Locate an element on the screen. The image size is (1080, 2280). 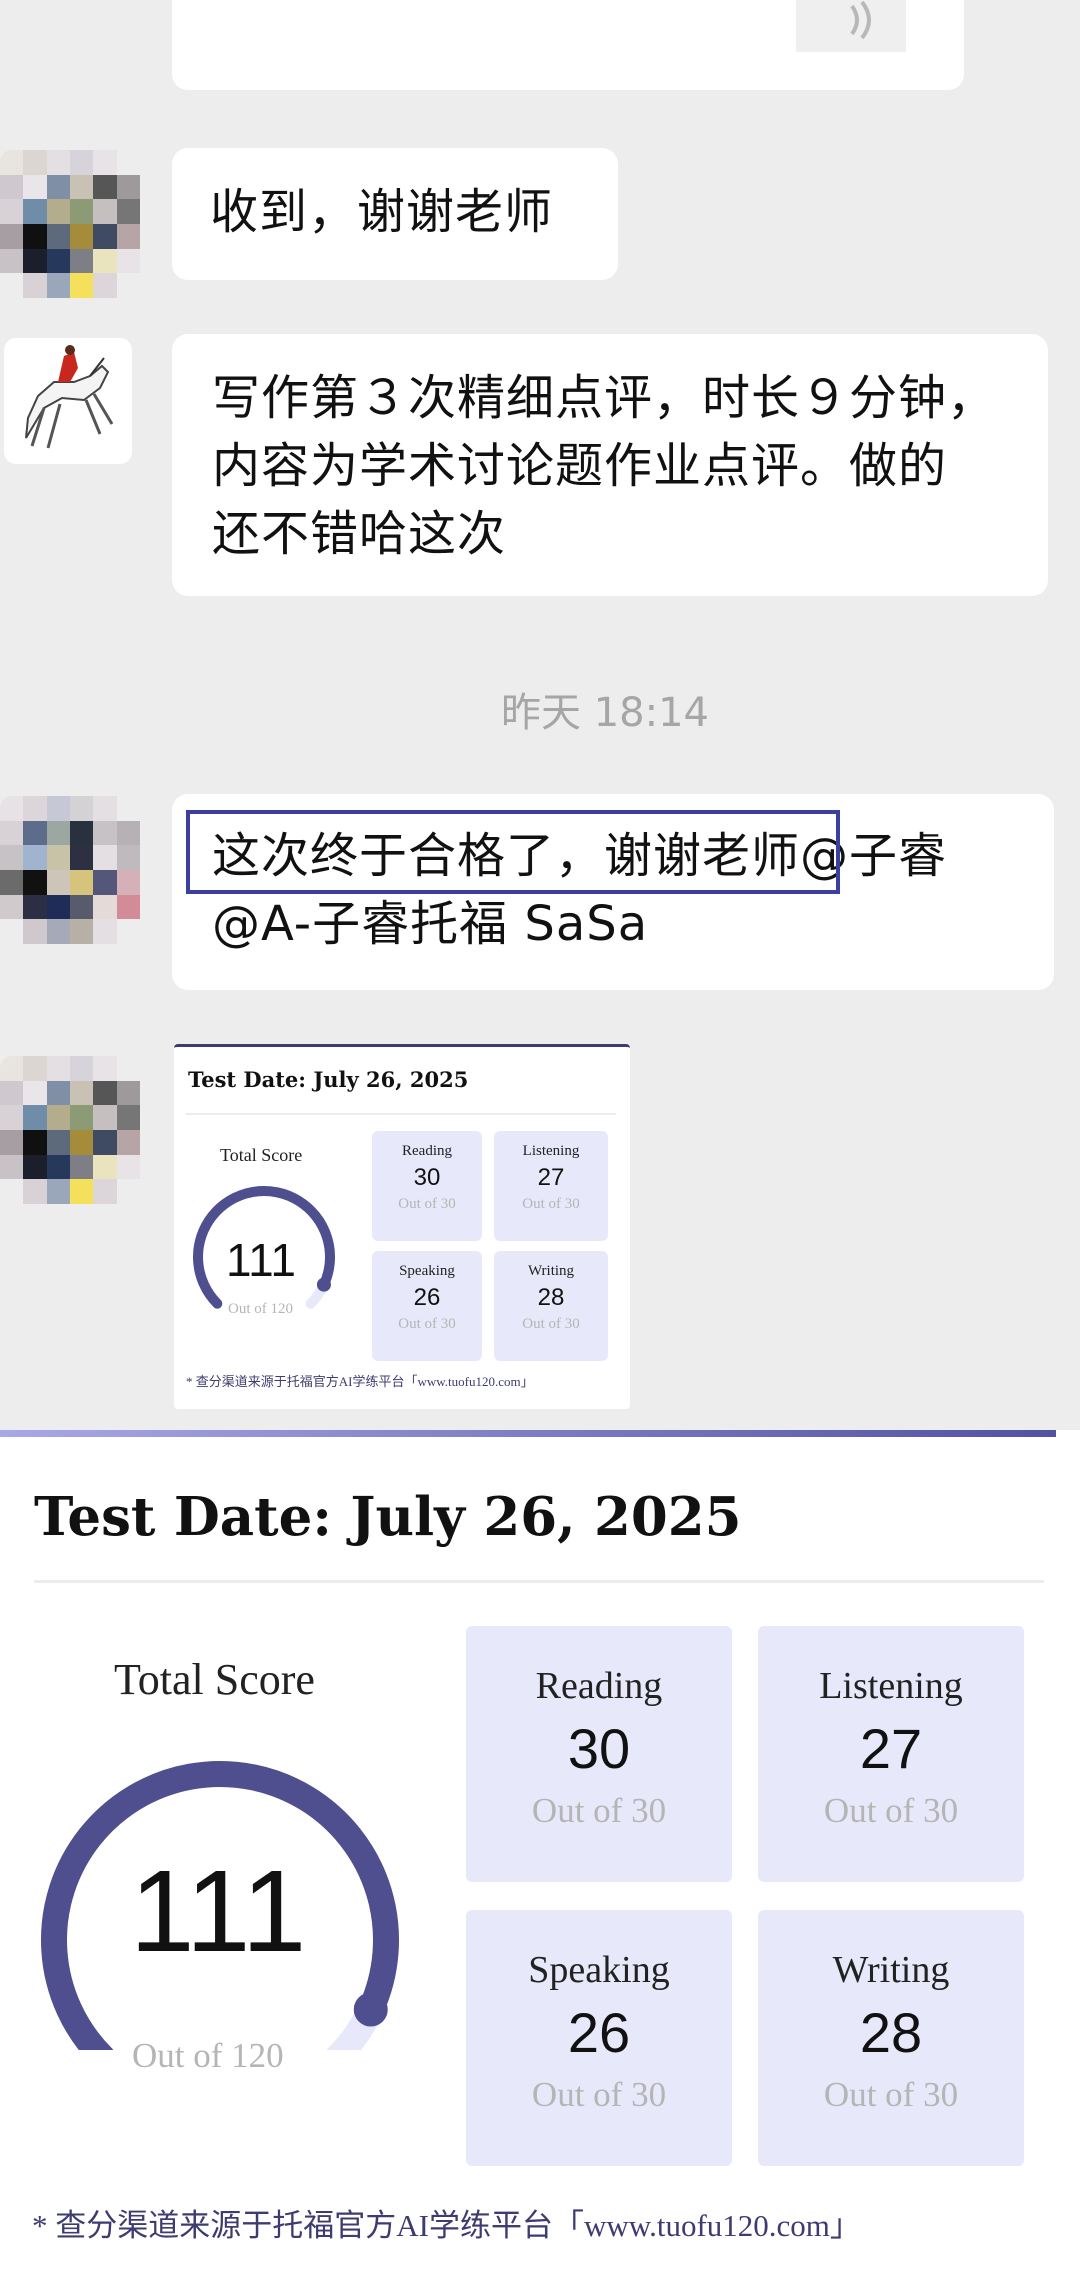
tile-value: 30 is located at coordinates (599, 1748).